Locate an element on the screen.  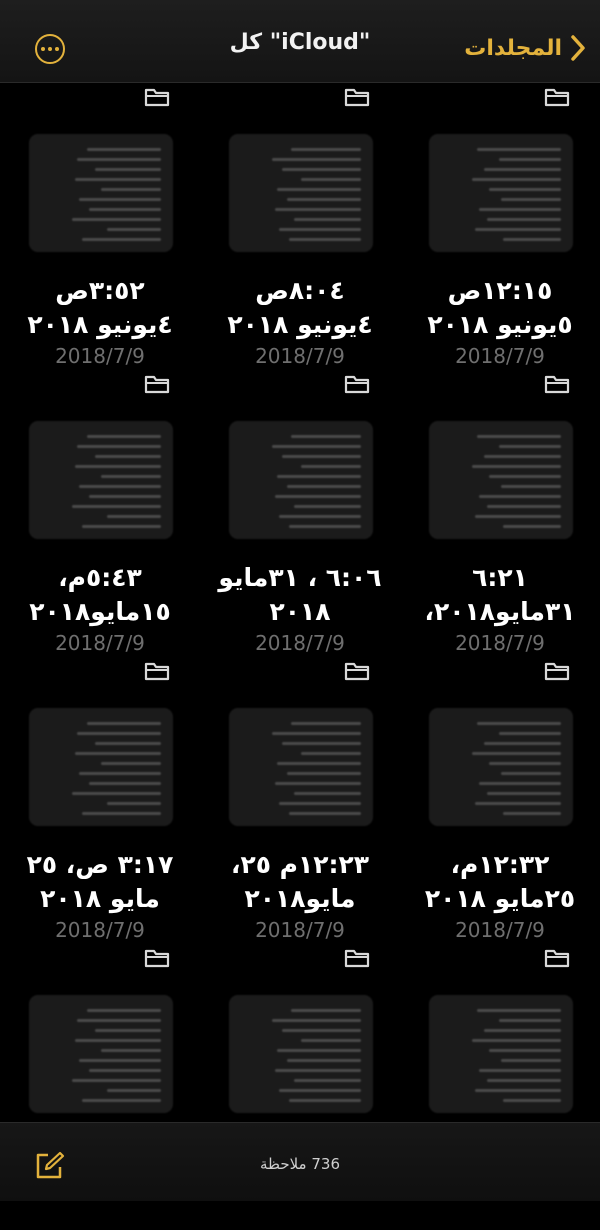
note-caption: ١٢:٢٣م ٢٥، مايو٢٠١٨ 2018/7/9 is located at coordinates (300, 896).